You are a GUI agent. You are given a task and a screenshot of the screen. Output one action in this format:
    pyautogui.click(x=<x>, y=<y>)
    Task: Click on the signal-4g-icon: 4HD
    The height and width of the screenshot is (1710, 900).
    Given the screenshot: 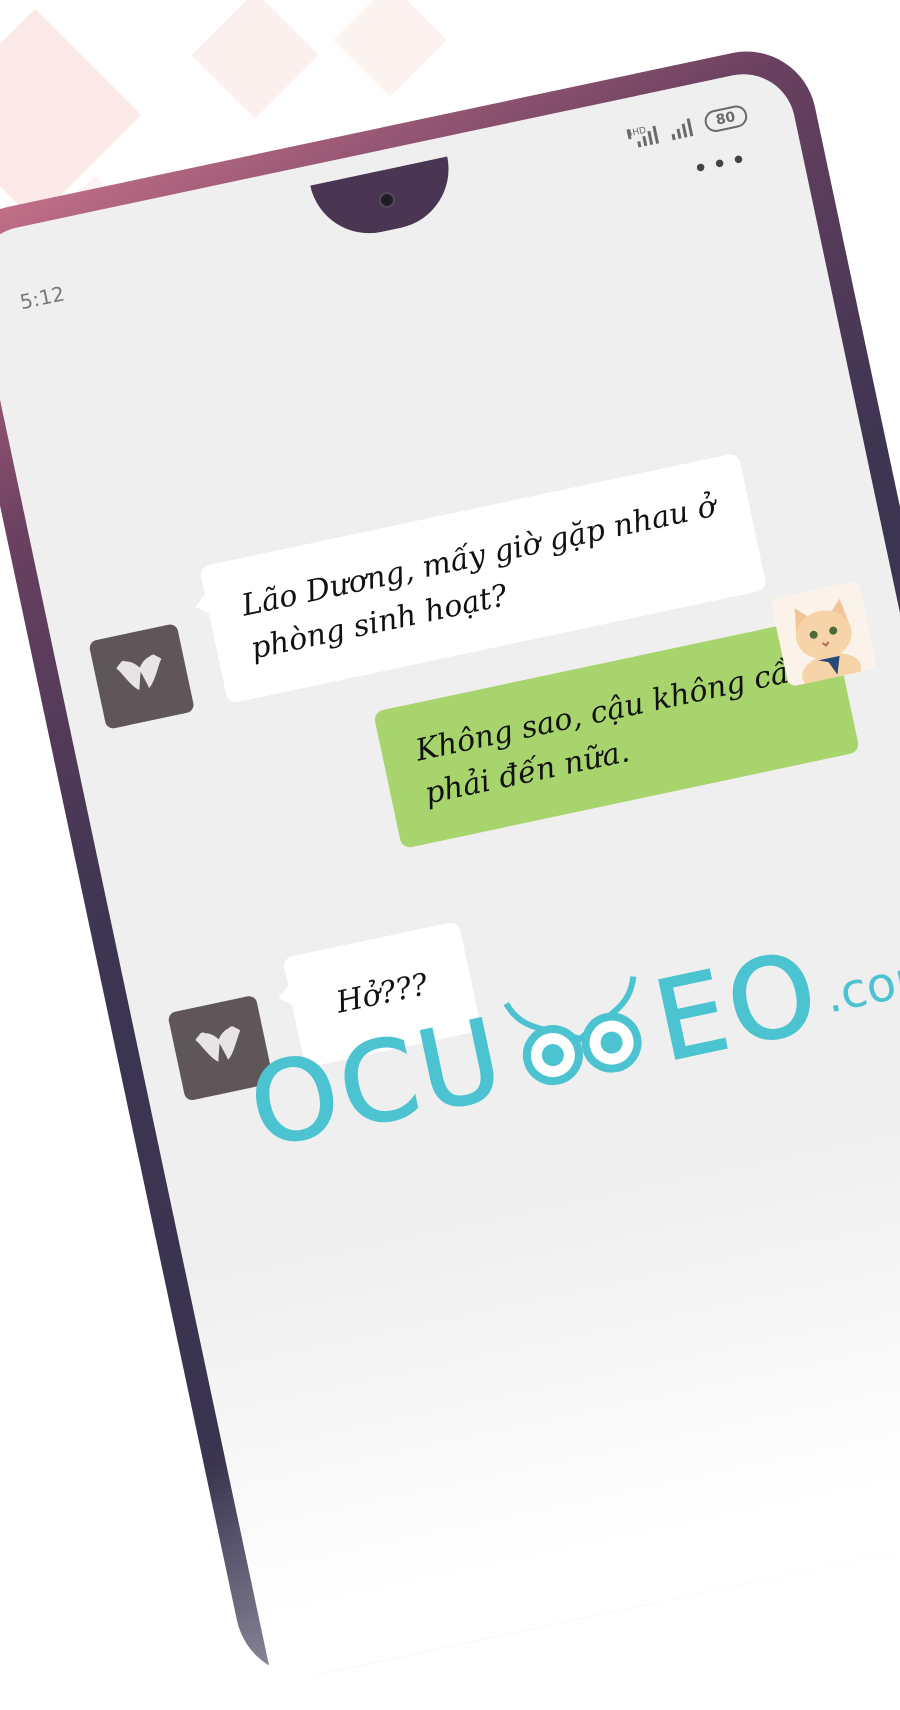 What is the action you would take?
    pyautogui.click(x=642, y=137)
    